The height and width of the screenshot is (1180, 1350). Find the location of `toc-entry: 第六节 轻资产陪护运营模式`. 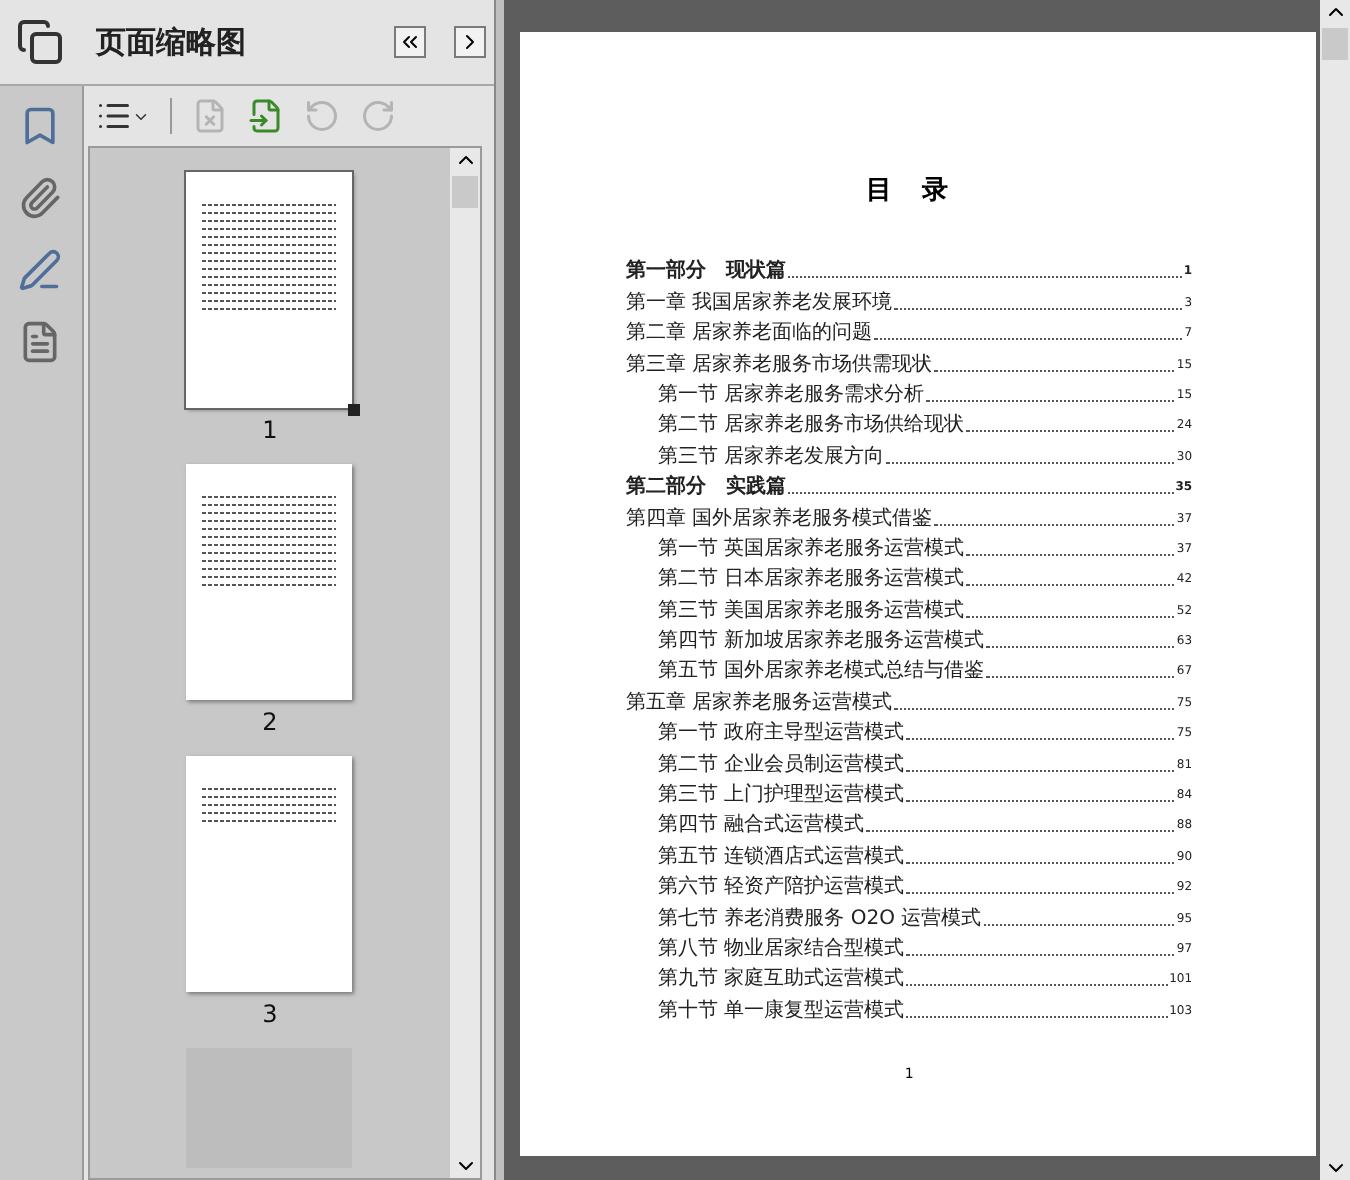

toc-entry: 第六节 轻资产陪护运营模式 is located at coordinates (781, 887).